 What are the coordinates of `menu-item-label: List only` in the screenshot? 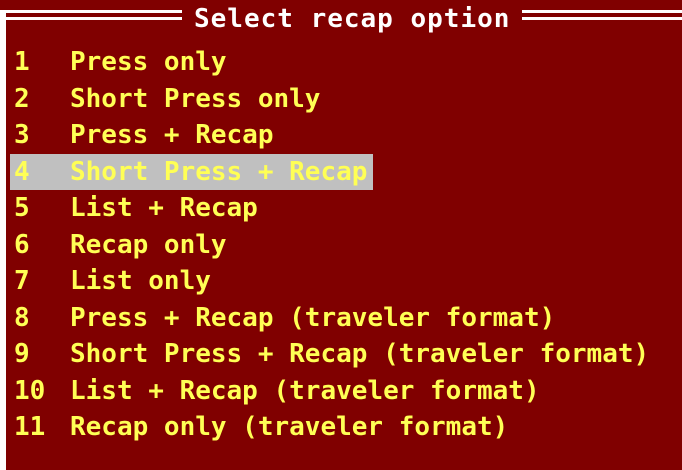 It's located at (140, 281).